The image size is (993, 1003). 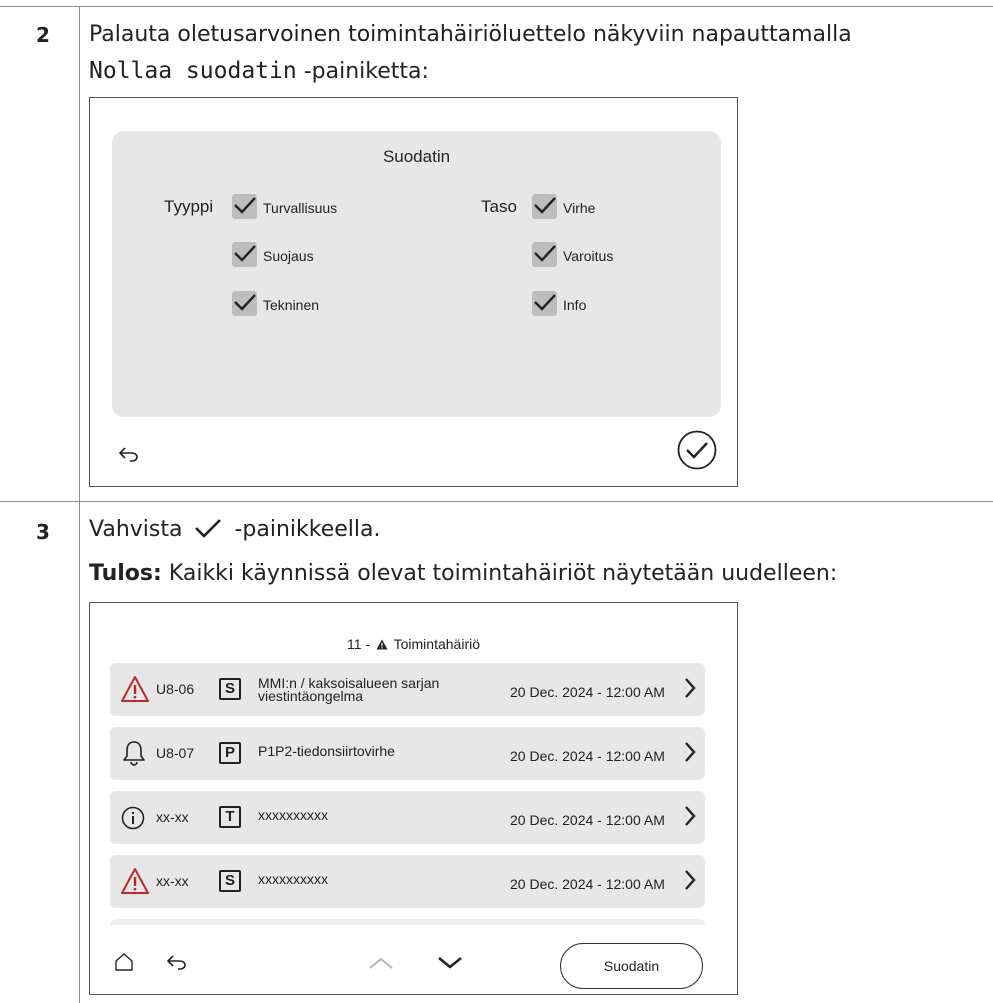 I want to click on type-option-label: Turvallisuus, so click(x=300, y=208).